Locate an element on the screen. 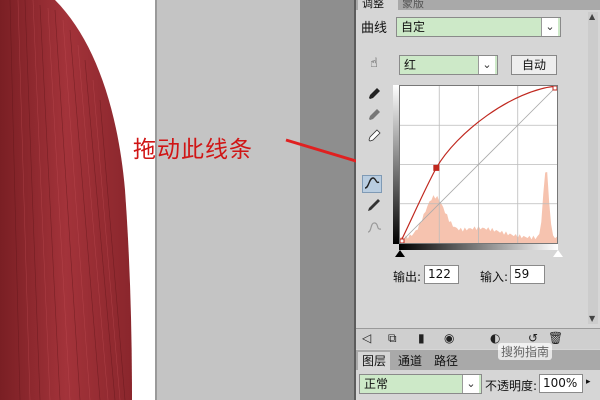 This screenshot has height=400, width=600. tab-masks: 蒙版 is located at coordinates (421, 5).